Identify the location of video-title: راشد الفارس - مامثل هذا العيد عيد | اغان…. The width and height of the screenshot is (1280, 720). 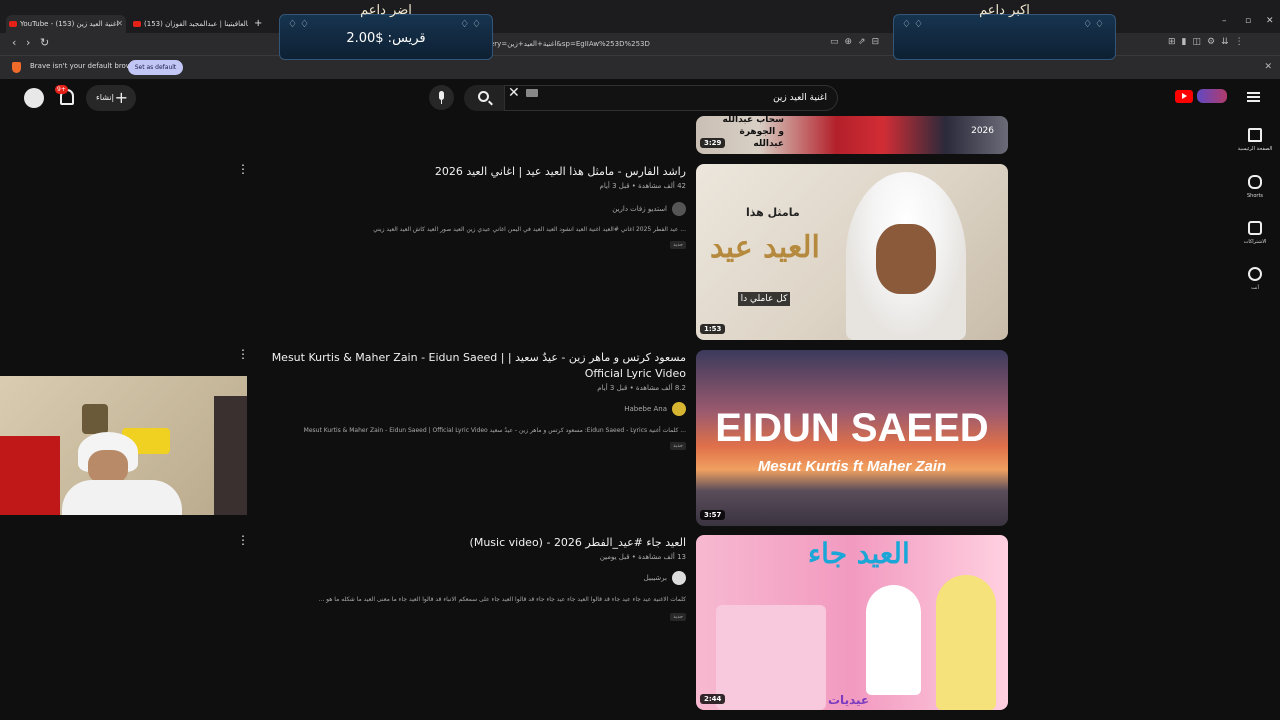
(560, 171).